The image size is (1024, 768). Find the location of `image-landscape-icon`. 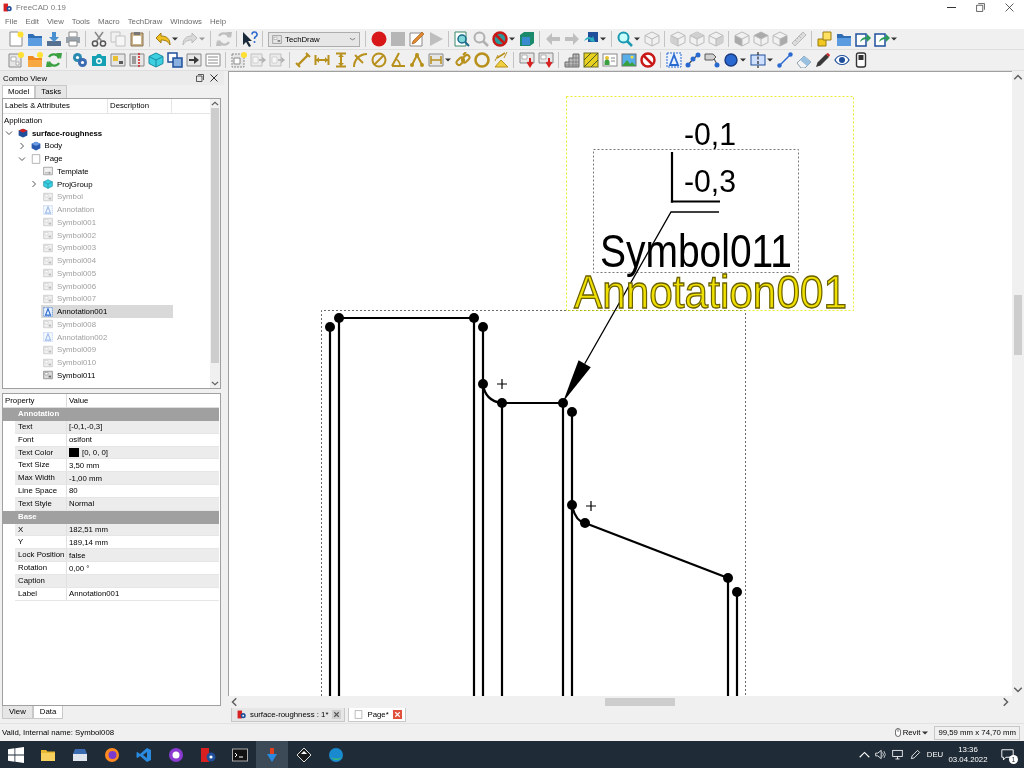

image-landscape-icon is located at coordinates (628, 60).